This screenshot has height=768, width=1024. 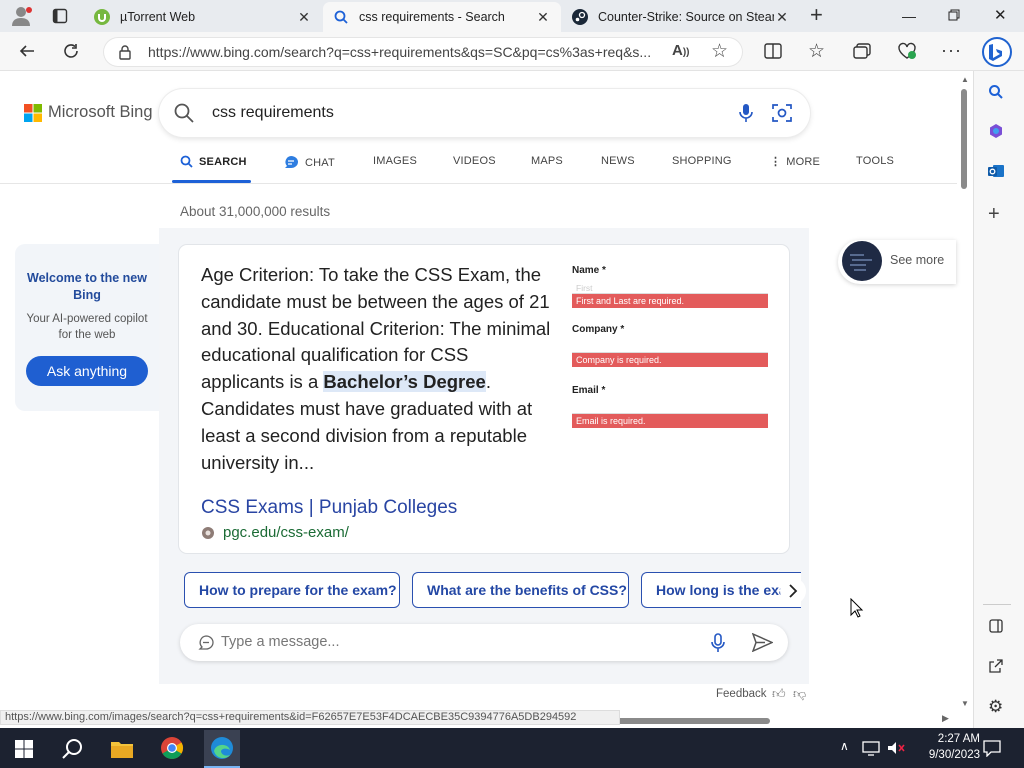 What do you see at coordinates (996, 131) in the screenshot?
I see `sidebar-tools-icon` at bounding box center [996, 131].